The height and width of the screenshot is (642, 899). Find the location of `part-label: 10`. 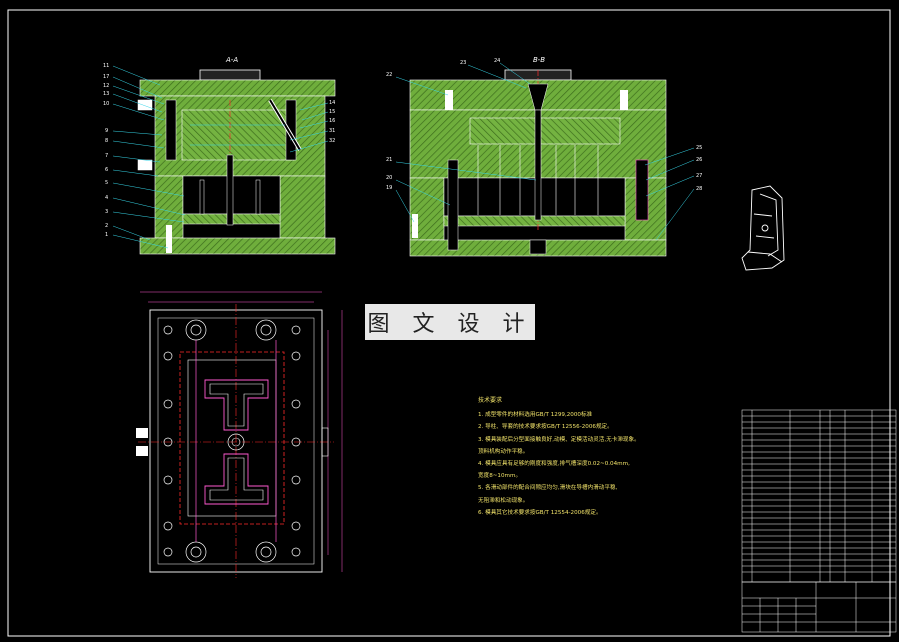

part-label: 10 is located at coordinates (106, 104).